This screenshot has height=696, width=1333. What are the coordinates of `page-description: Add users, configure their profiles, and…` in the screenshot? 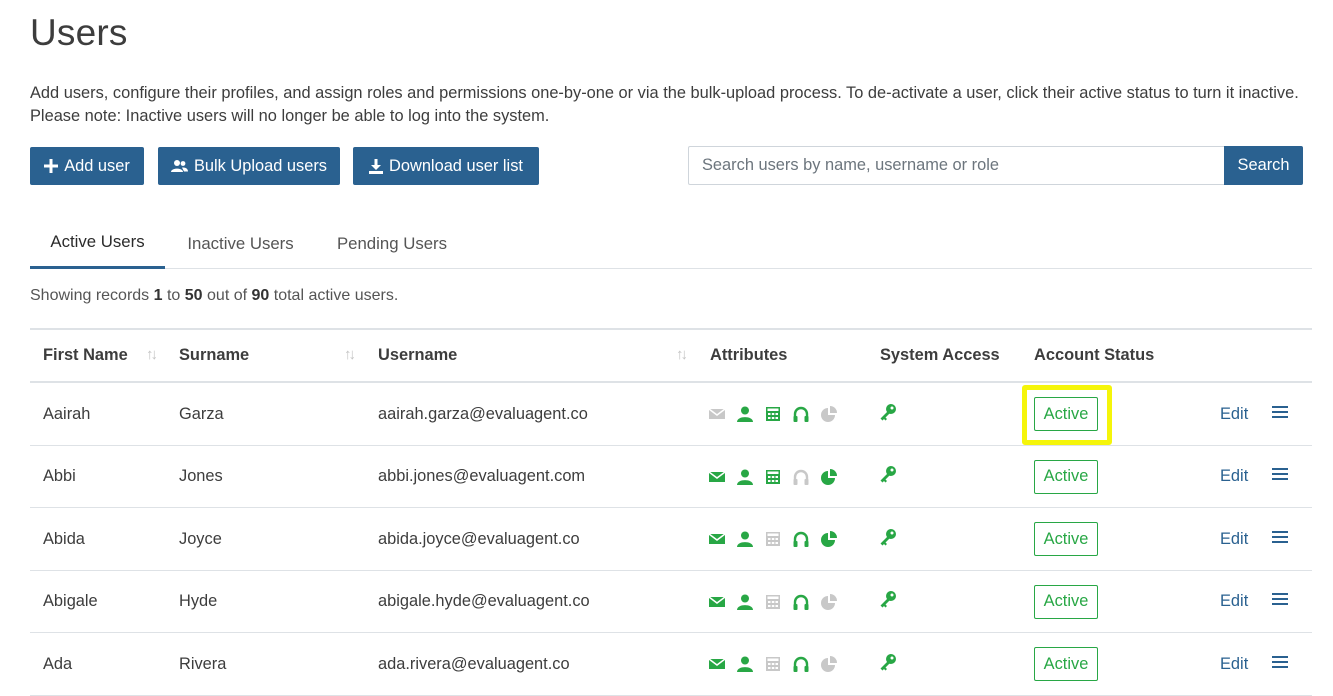 It's located at (664, 104).